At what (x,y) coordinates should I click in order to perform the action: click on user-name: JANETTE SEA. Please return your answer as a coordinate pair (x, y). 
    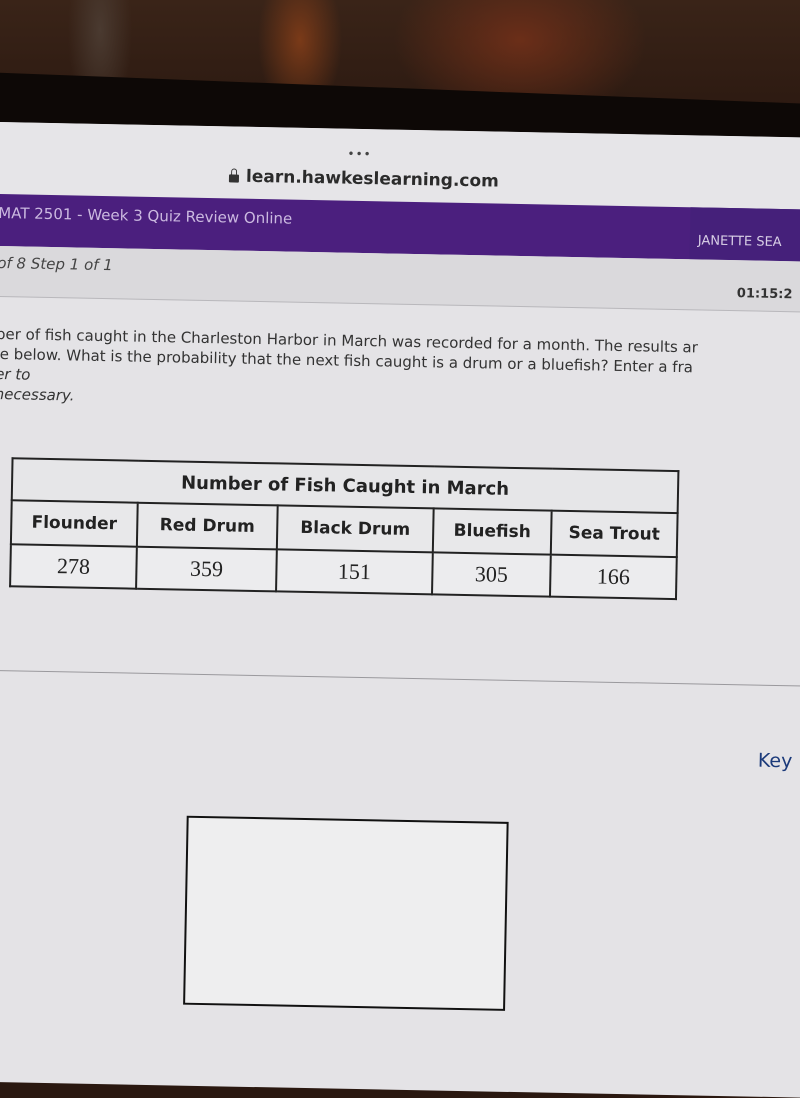
    Looking at the image, I should click on (740, 241).